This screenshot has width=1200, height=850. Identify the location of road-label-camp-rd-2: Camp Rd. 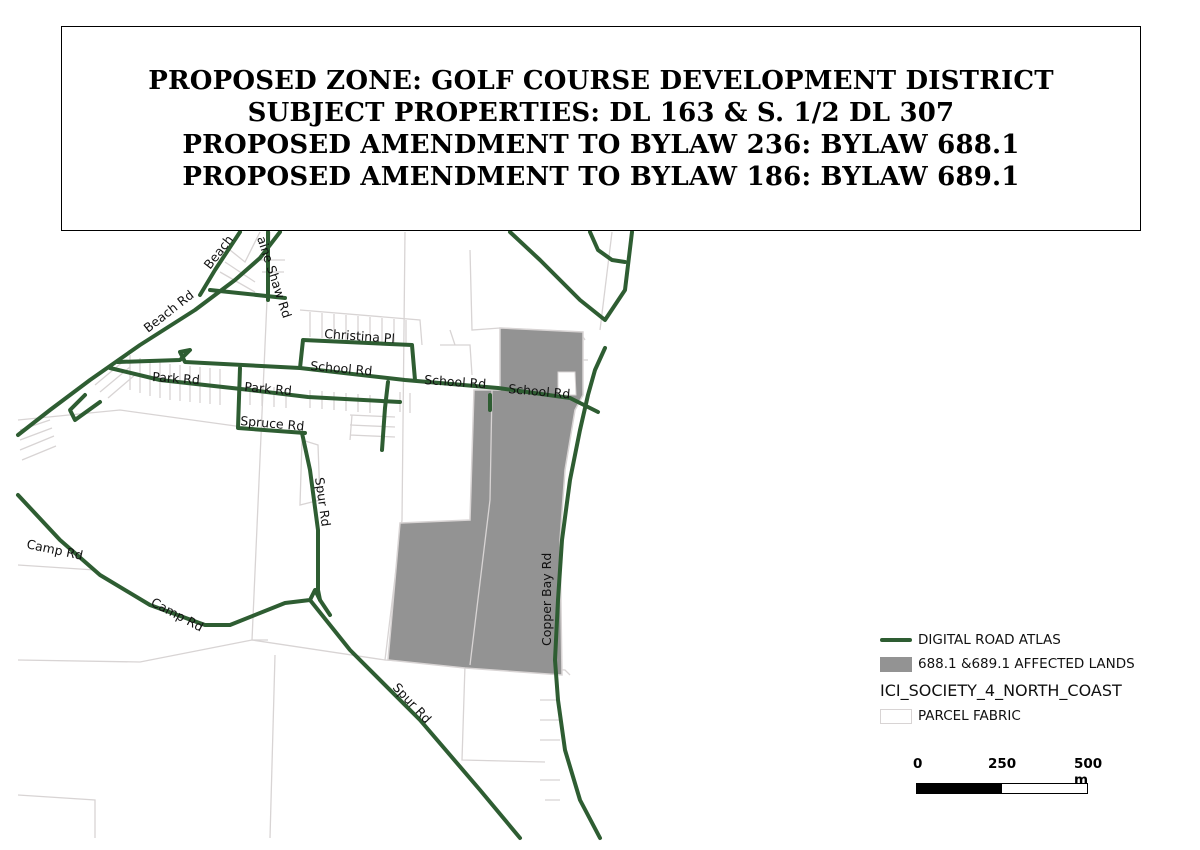
(177, 614).